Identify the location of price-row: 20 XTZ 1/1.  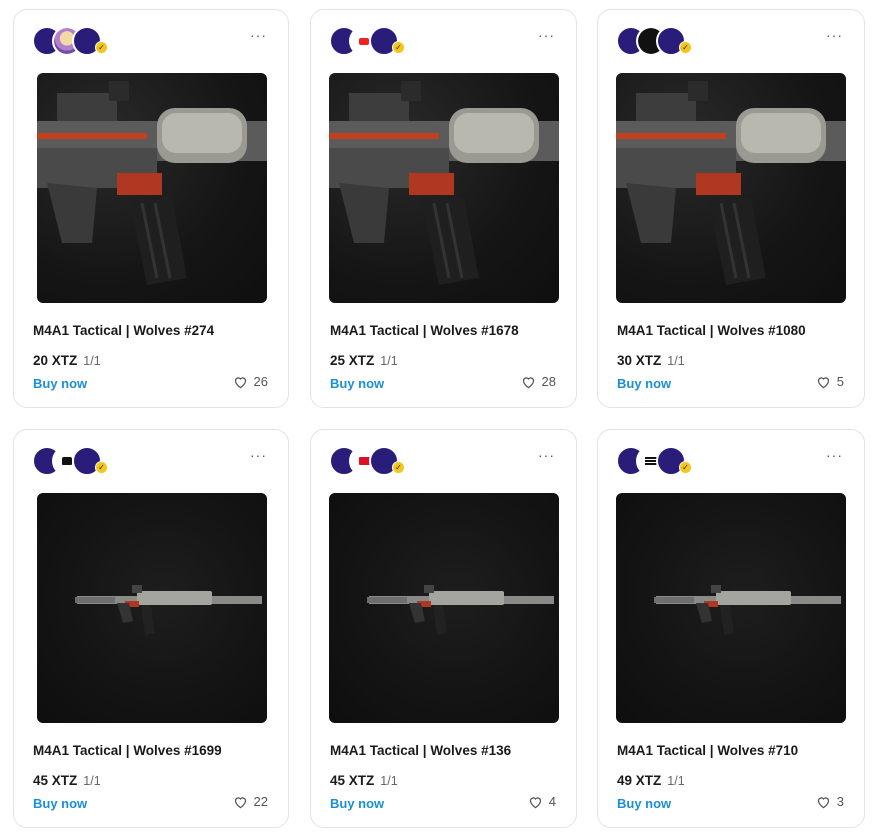
(67, 360).